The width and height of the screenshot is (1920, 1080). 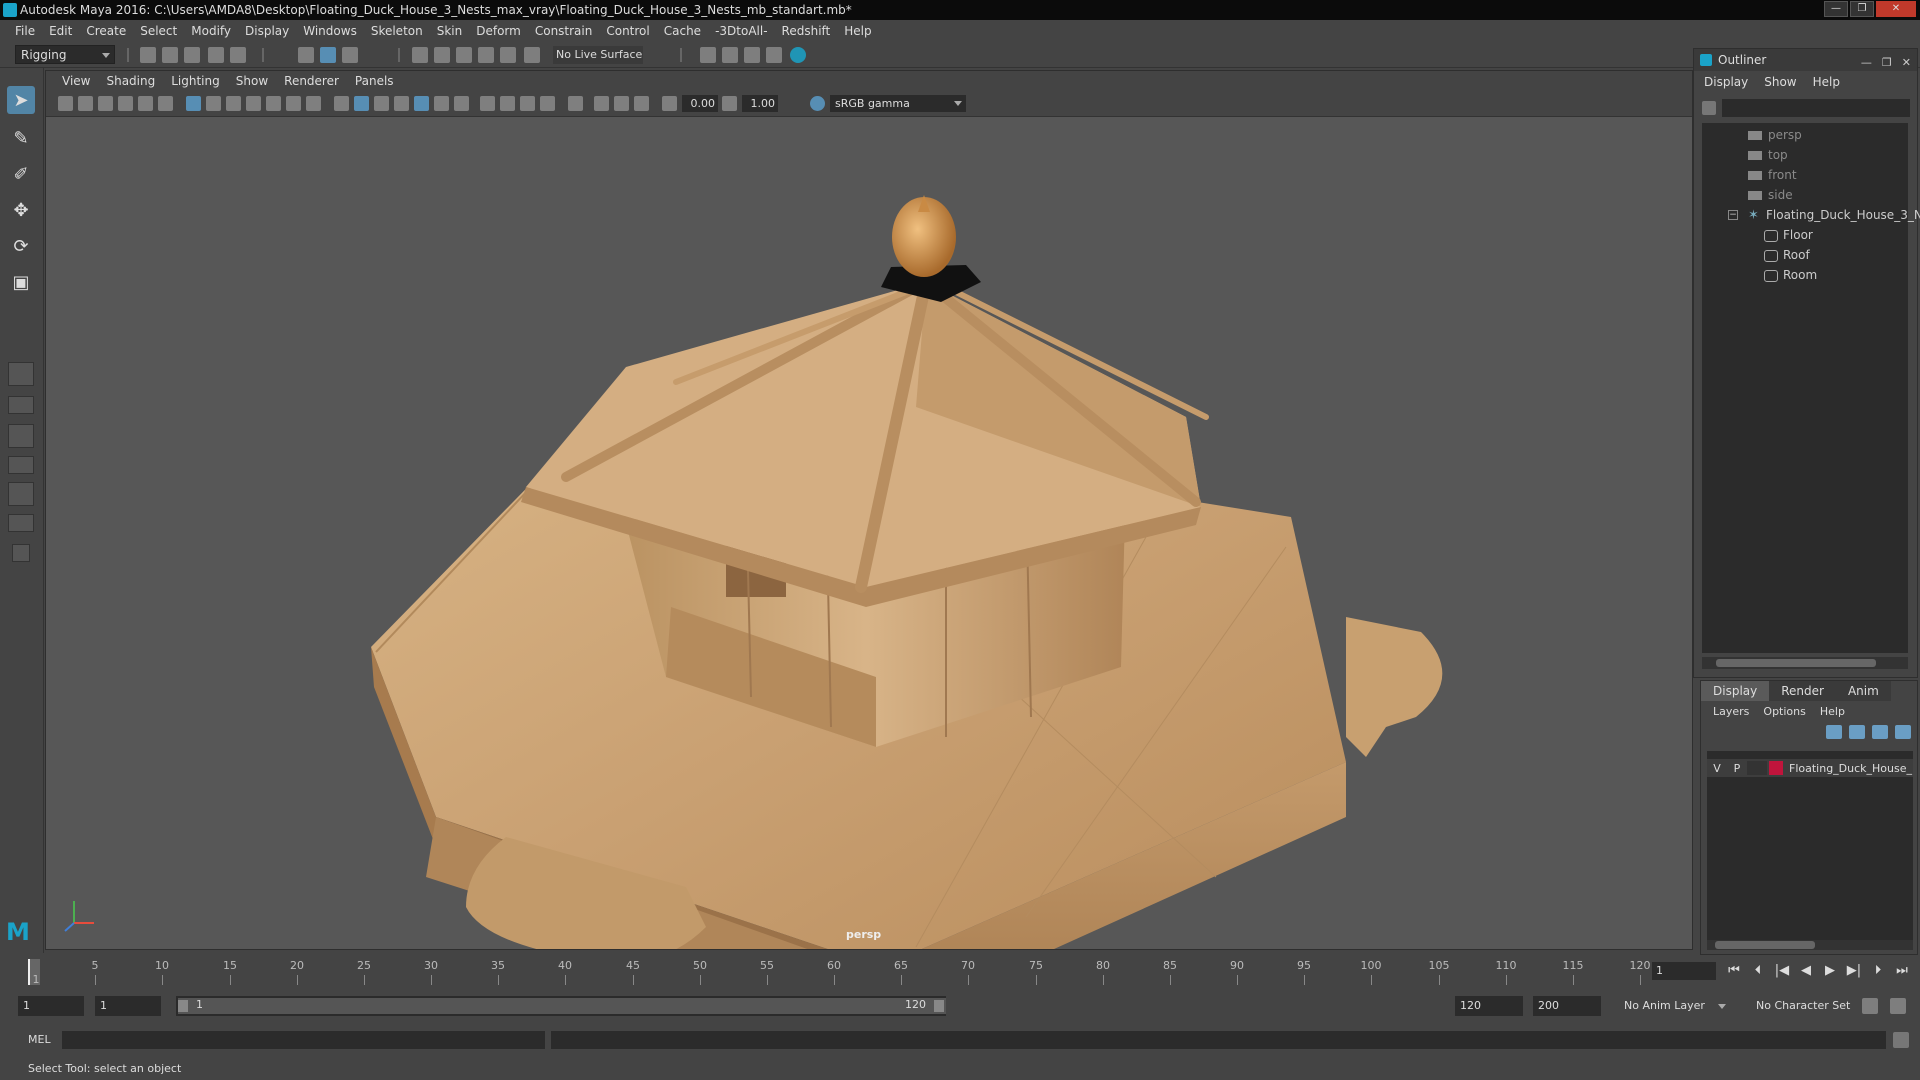 I want to click on range-start-handle, so click(x=183, y=1006).